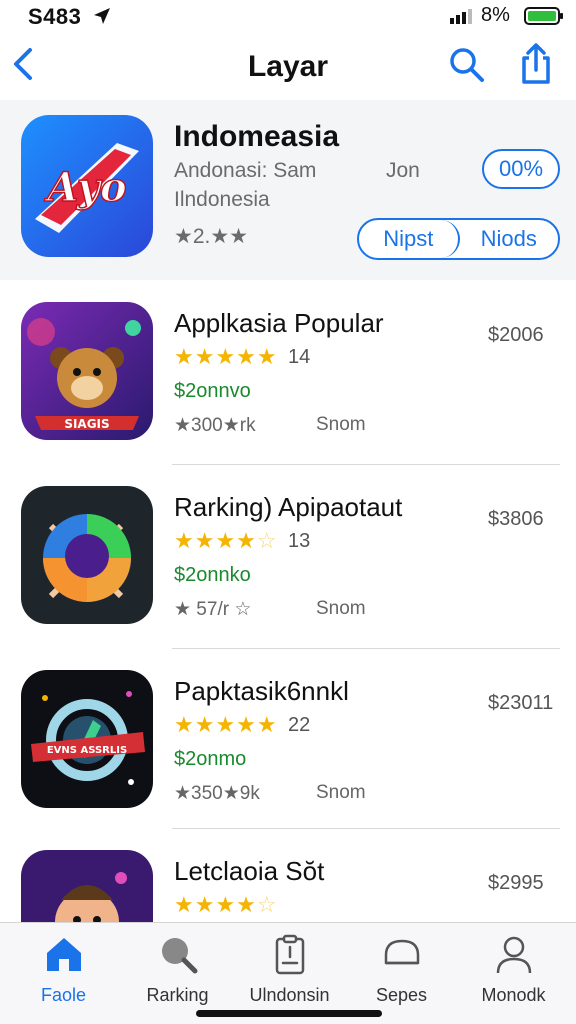 Image resolution: width=576 pixels, height=1024 pixels. Describe the element at coordinates (87, 371) in the screenshot. I see `app-icon: SIAGIS` at that location.